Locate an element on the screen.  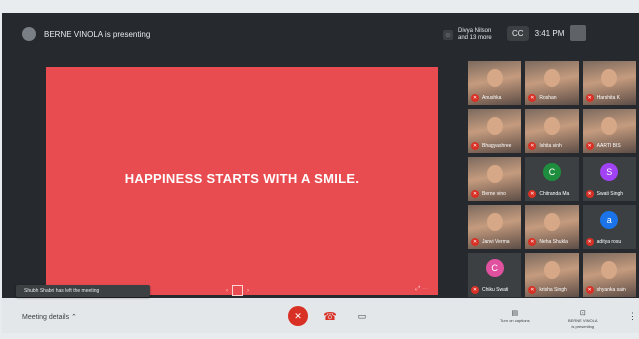
self-view is located at coordinates (578, 33).